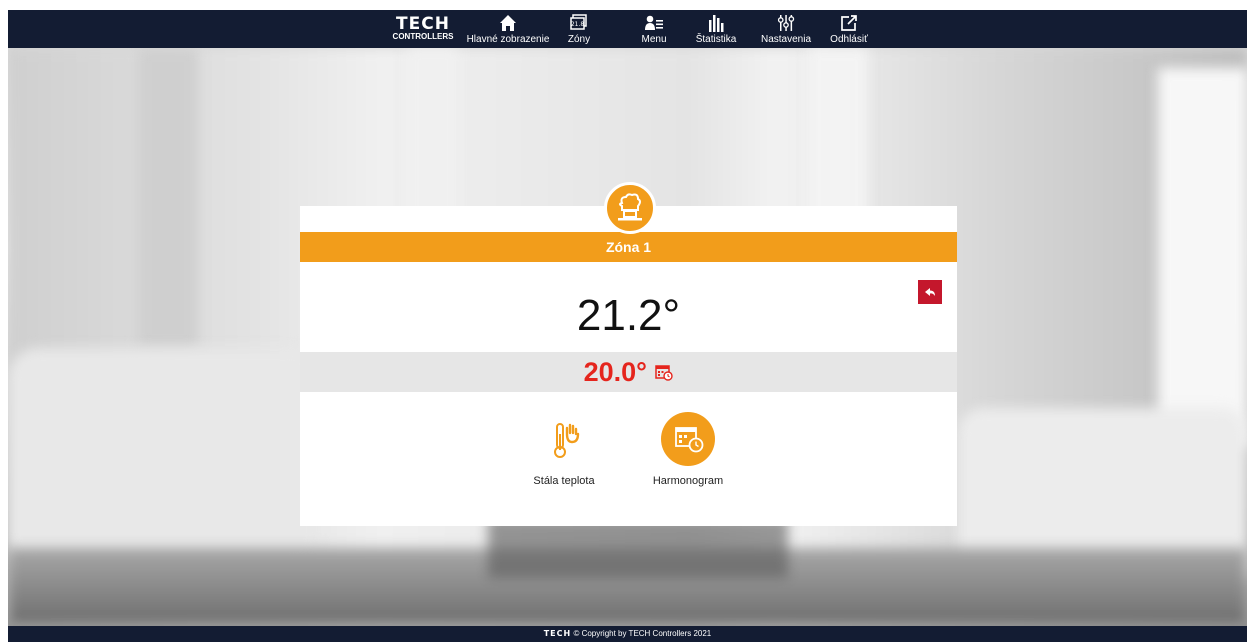 This screenshot has height=642, width=1247. I want to click on tech-logo: TECH CONTROLLERS, so click(423, 29).